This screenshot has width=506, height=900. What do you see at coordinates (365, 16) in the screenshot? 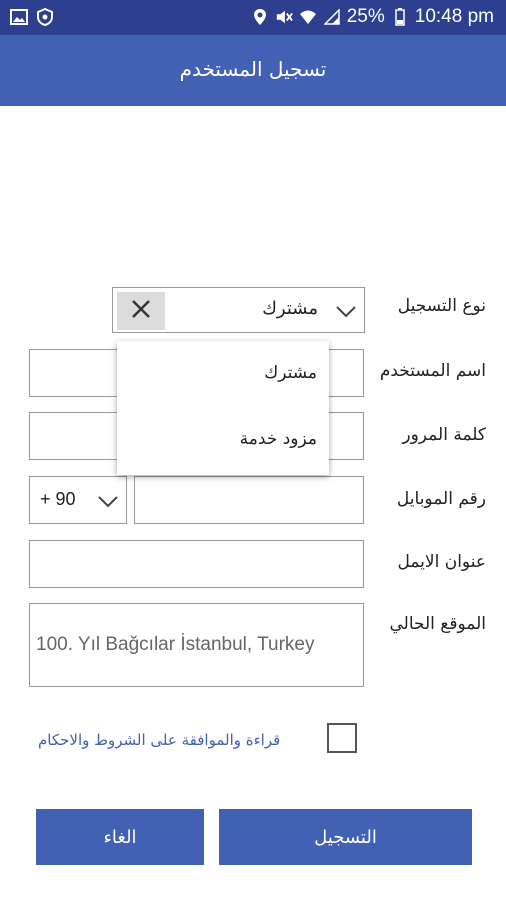
I see `battery-percent: 25%` at bounding box center [365, 16].